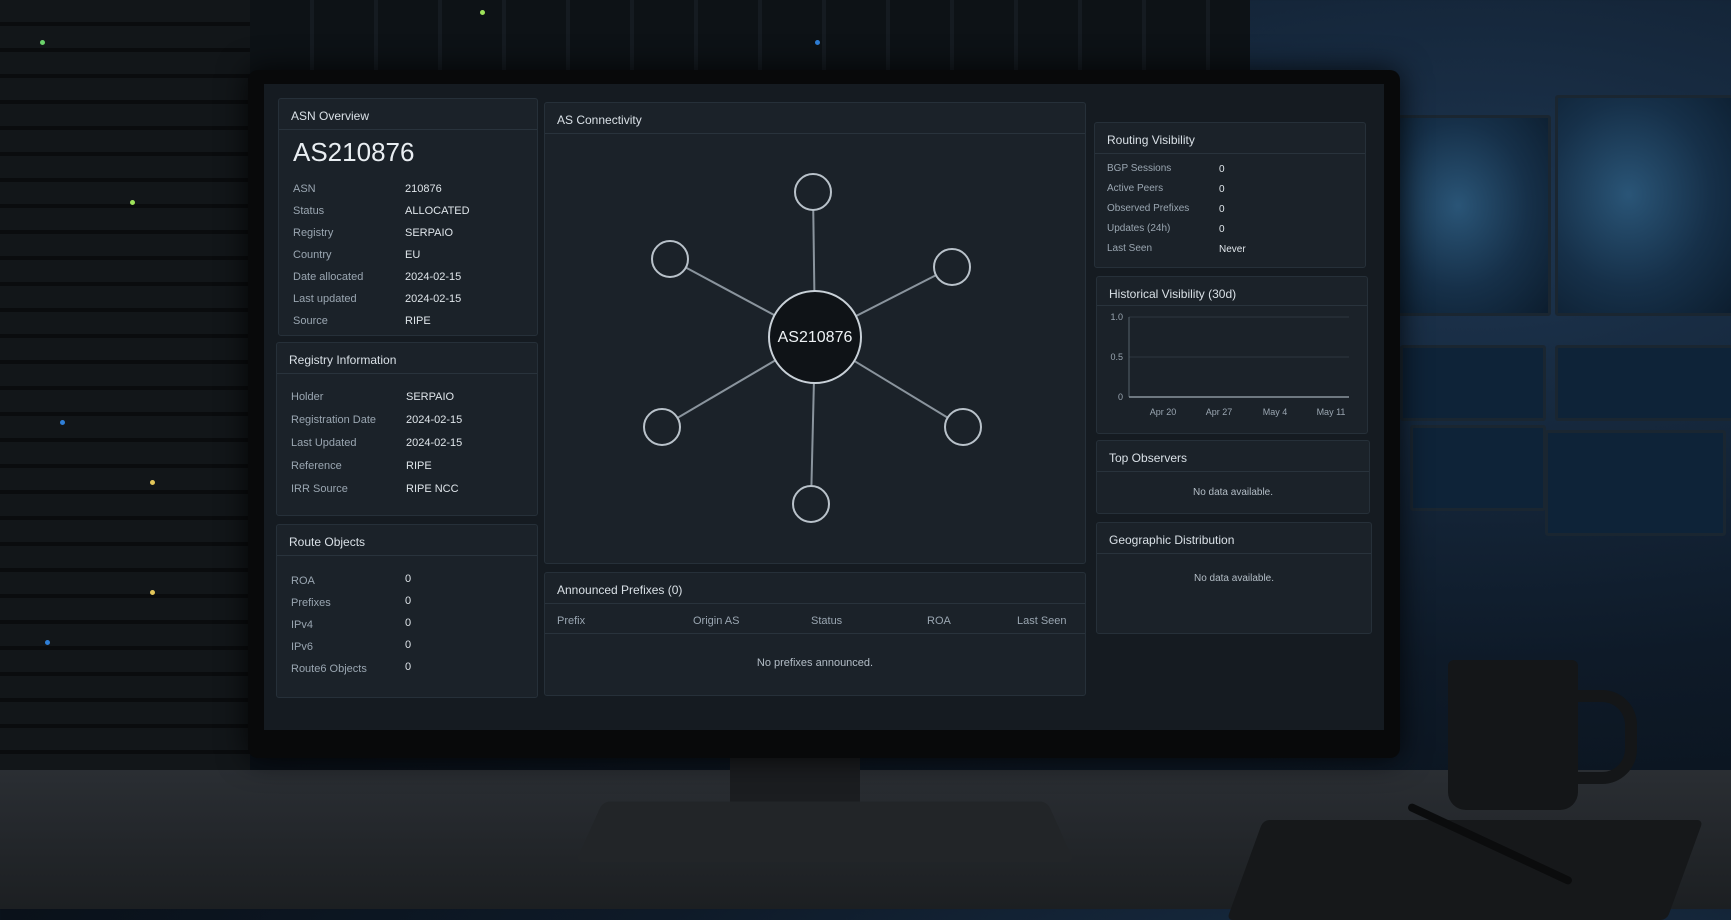 This screenshot has width=1731, height=920. I want to click on panel-title: Registry Information, so click(343, 360).